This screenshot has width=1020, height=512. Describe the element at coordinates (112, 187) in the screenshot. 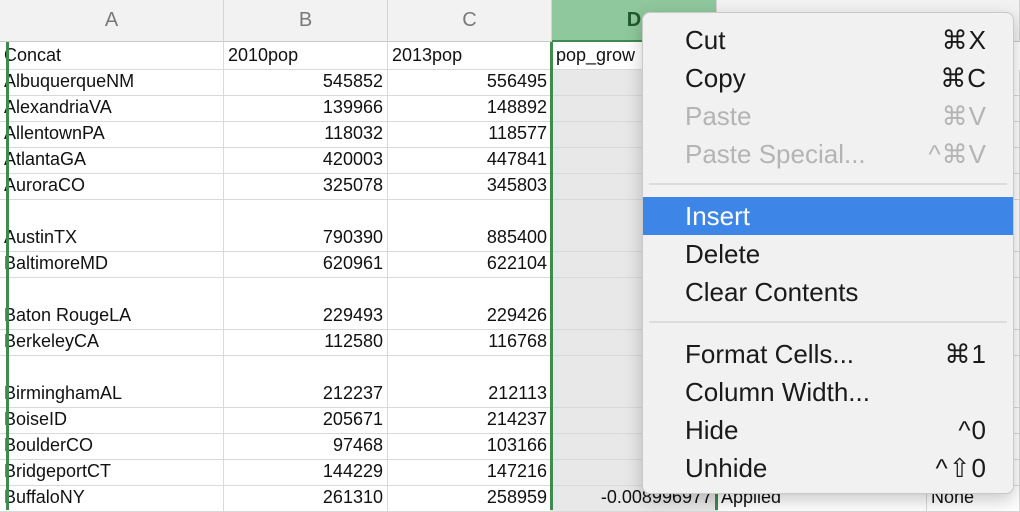

I see `cell-concat: AuroraCO` at that location.